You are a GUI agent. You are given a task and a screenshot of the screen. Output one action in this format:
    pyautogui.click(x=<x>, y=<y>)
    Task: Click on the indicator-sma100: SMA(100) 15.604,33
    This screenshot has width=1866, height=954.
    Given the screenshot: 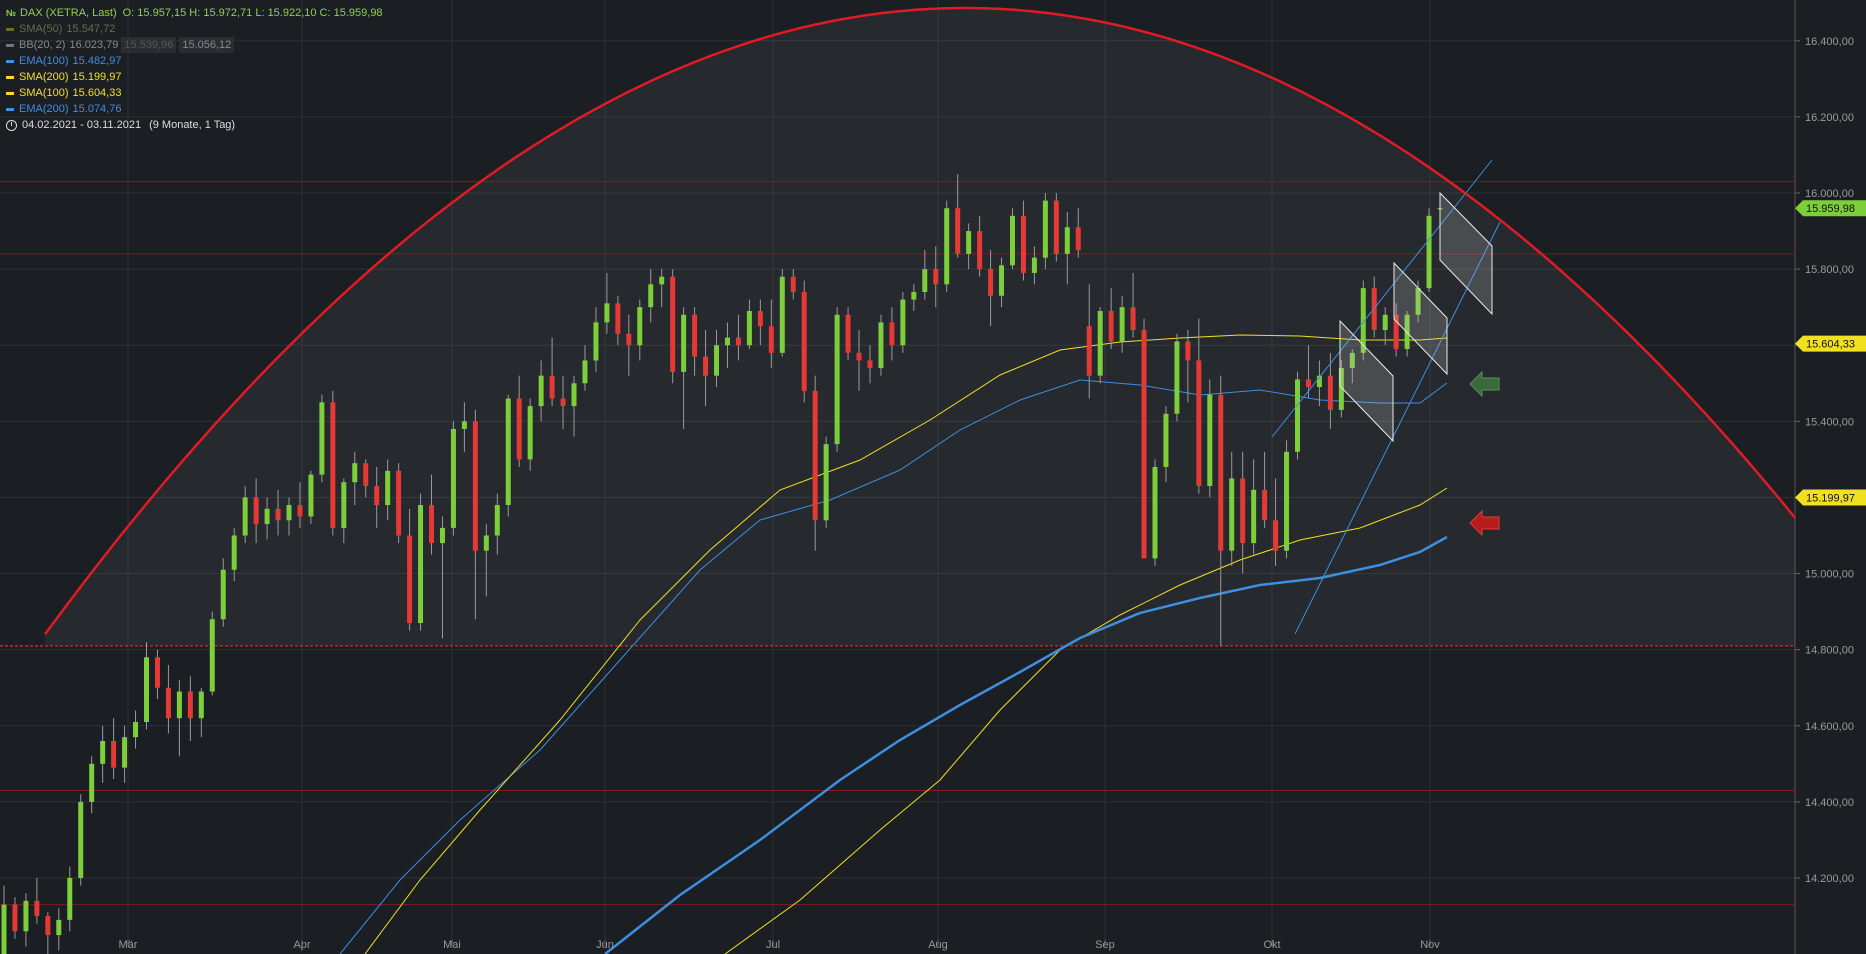 What is the action you would take?
    pyautogui.click(x=194, y=93)
    